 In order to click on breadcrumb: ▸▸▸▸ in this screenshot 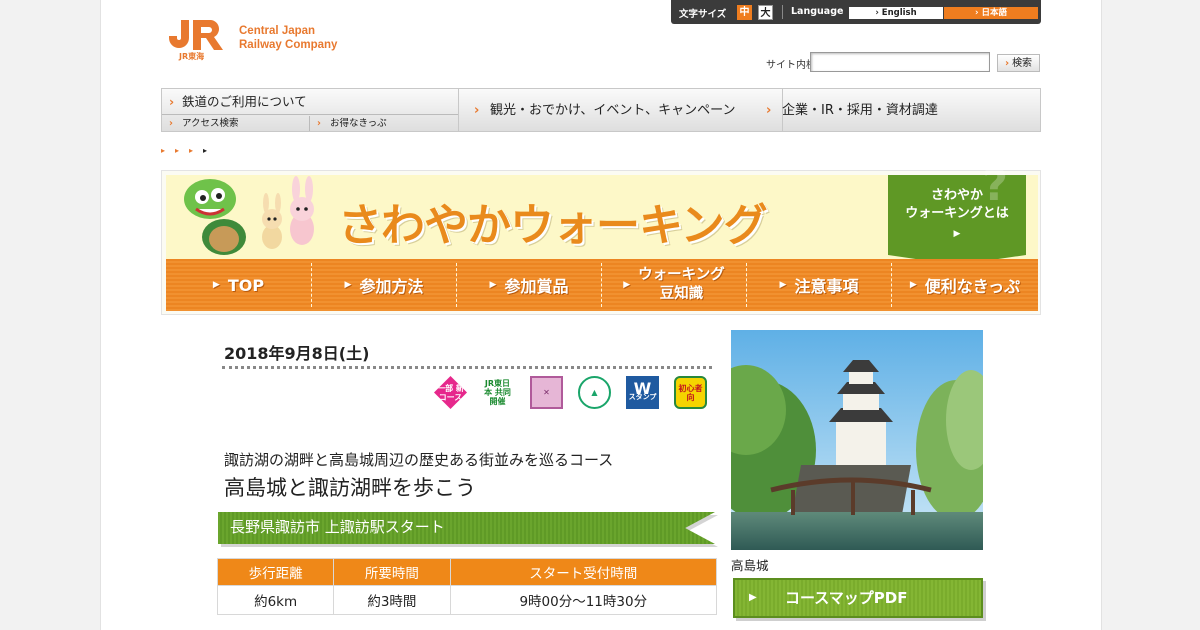, I will do `click(189, 150)`.